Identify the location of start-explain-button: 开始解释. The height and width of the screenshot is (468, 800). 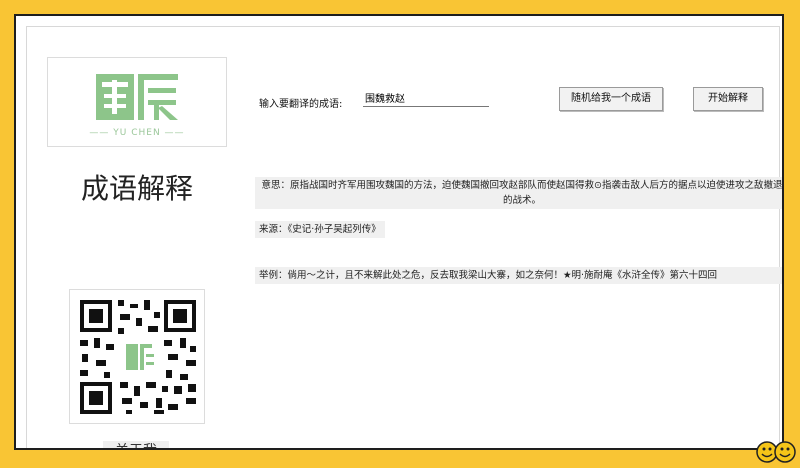
(728, 99).